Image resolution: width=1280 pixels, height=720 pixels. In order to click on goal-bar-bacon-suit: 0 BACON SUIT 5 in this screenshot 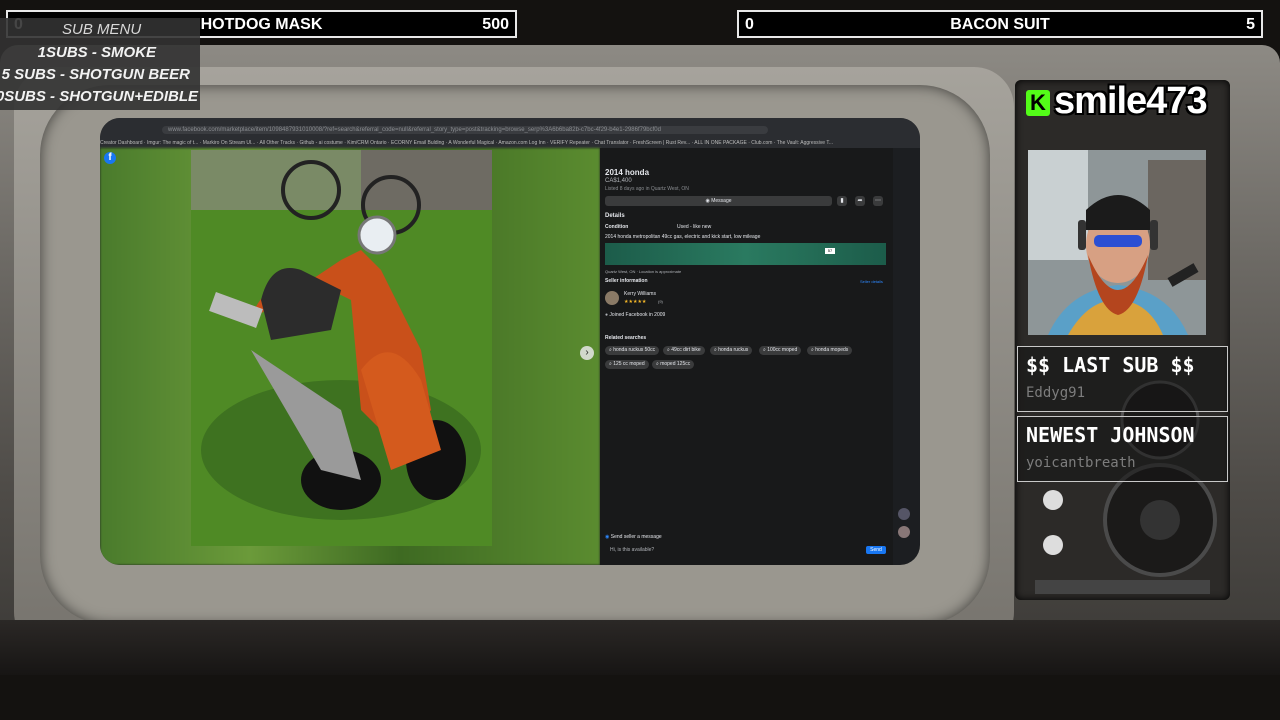, I will do `click(1000, 24)`.